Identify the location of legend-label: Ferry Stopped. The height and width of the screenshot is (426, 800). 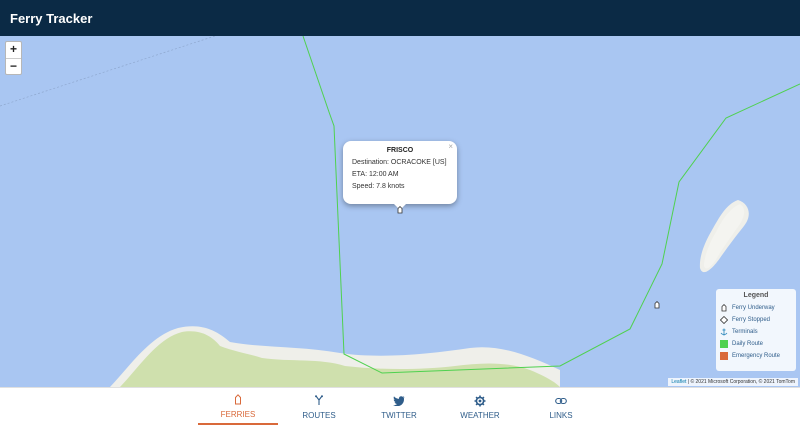
(751, 320).